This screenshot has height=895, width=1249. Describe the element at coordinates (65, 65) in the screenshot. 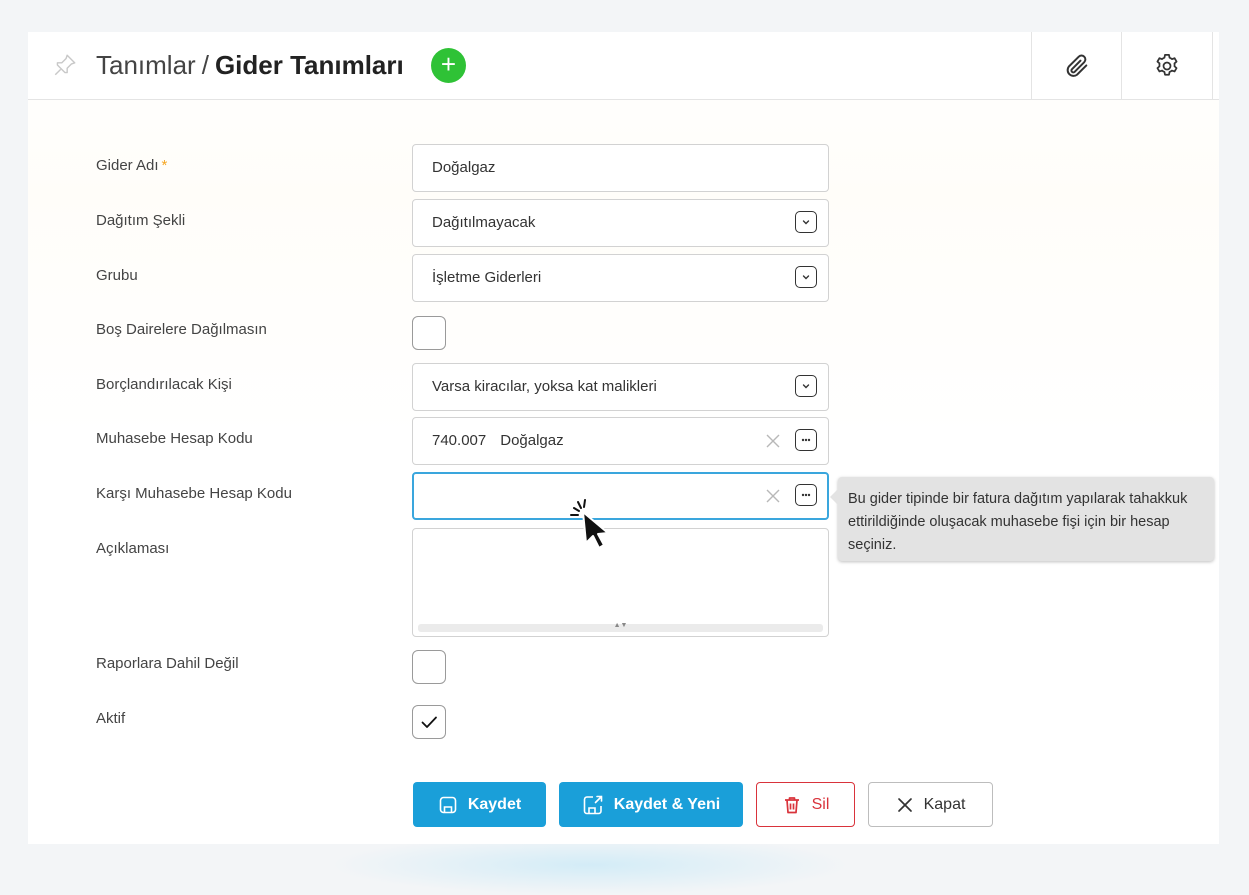

I see `pin-icon` at that location.